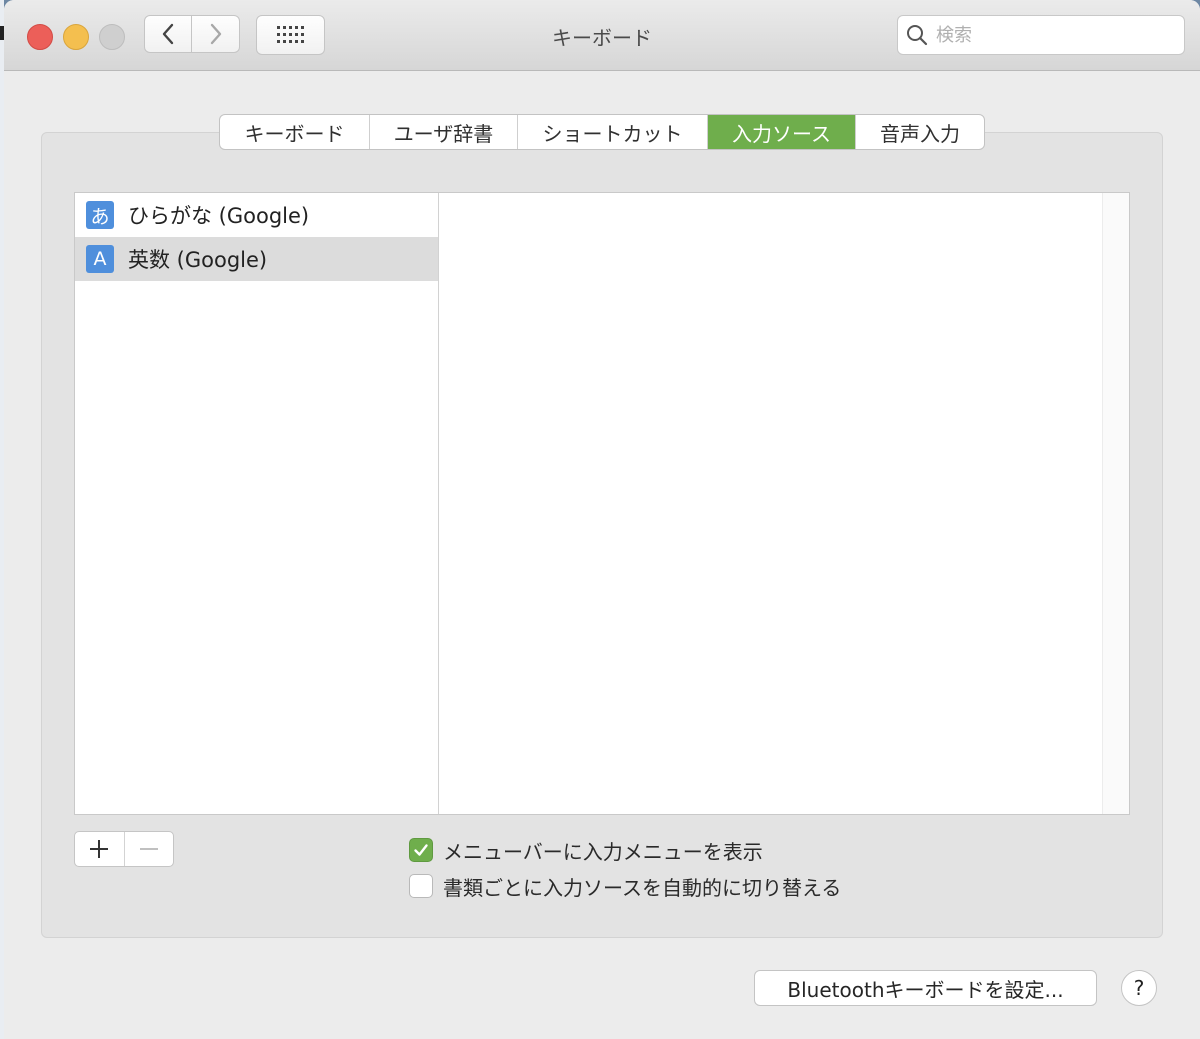 The height and width of the screenshot is (1039, 1200). I want to click on search-icon, so click(917, 35).